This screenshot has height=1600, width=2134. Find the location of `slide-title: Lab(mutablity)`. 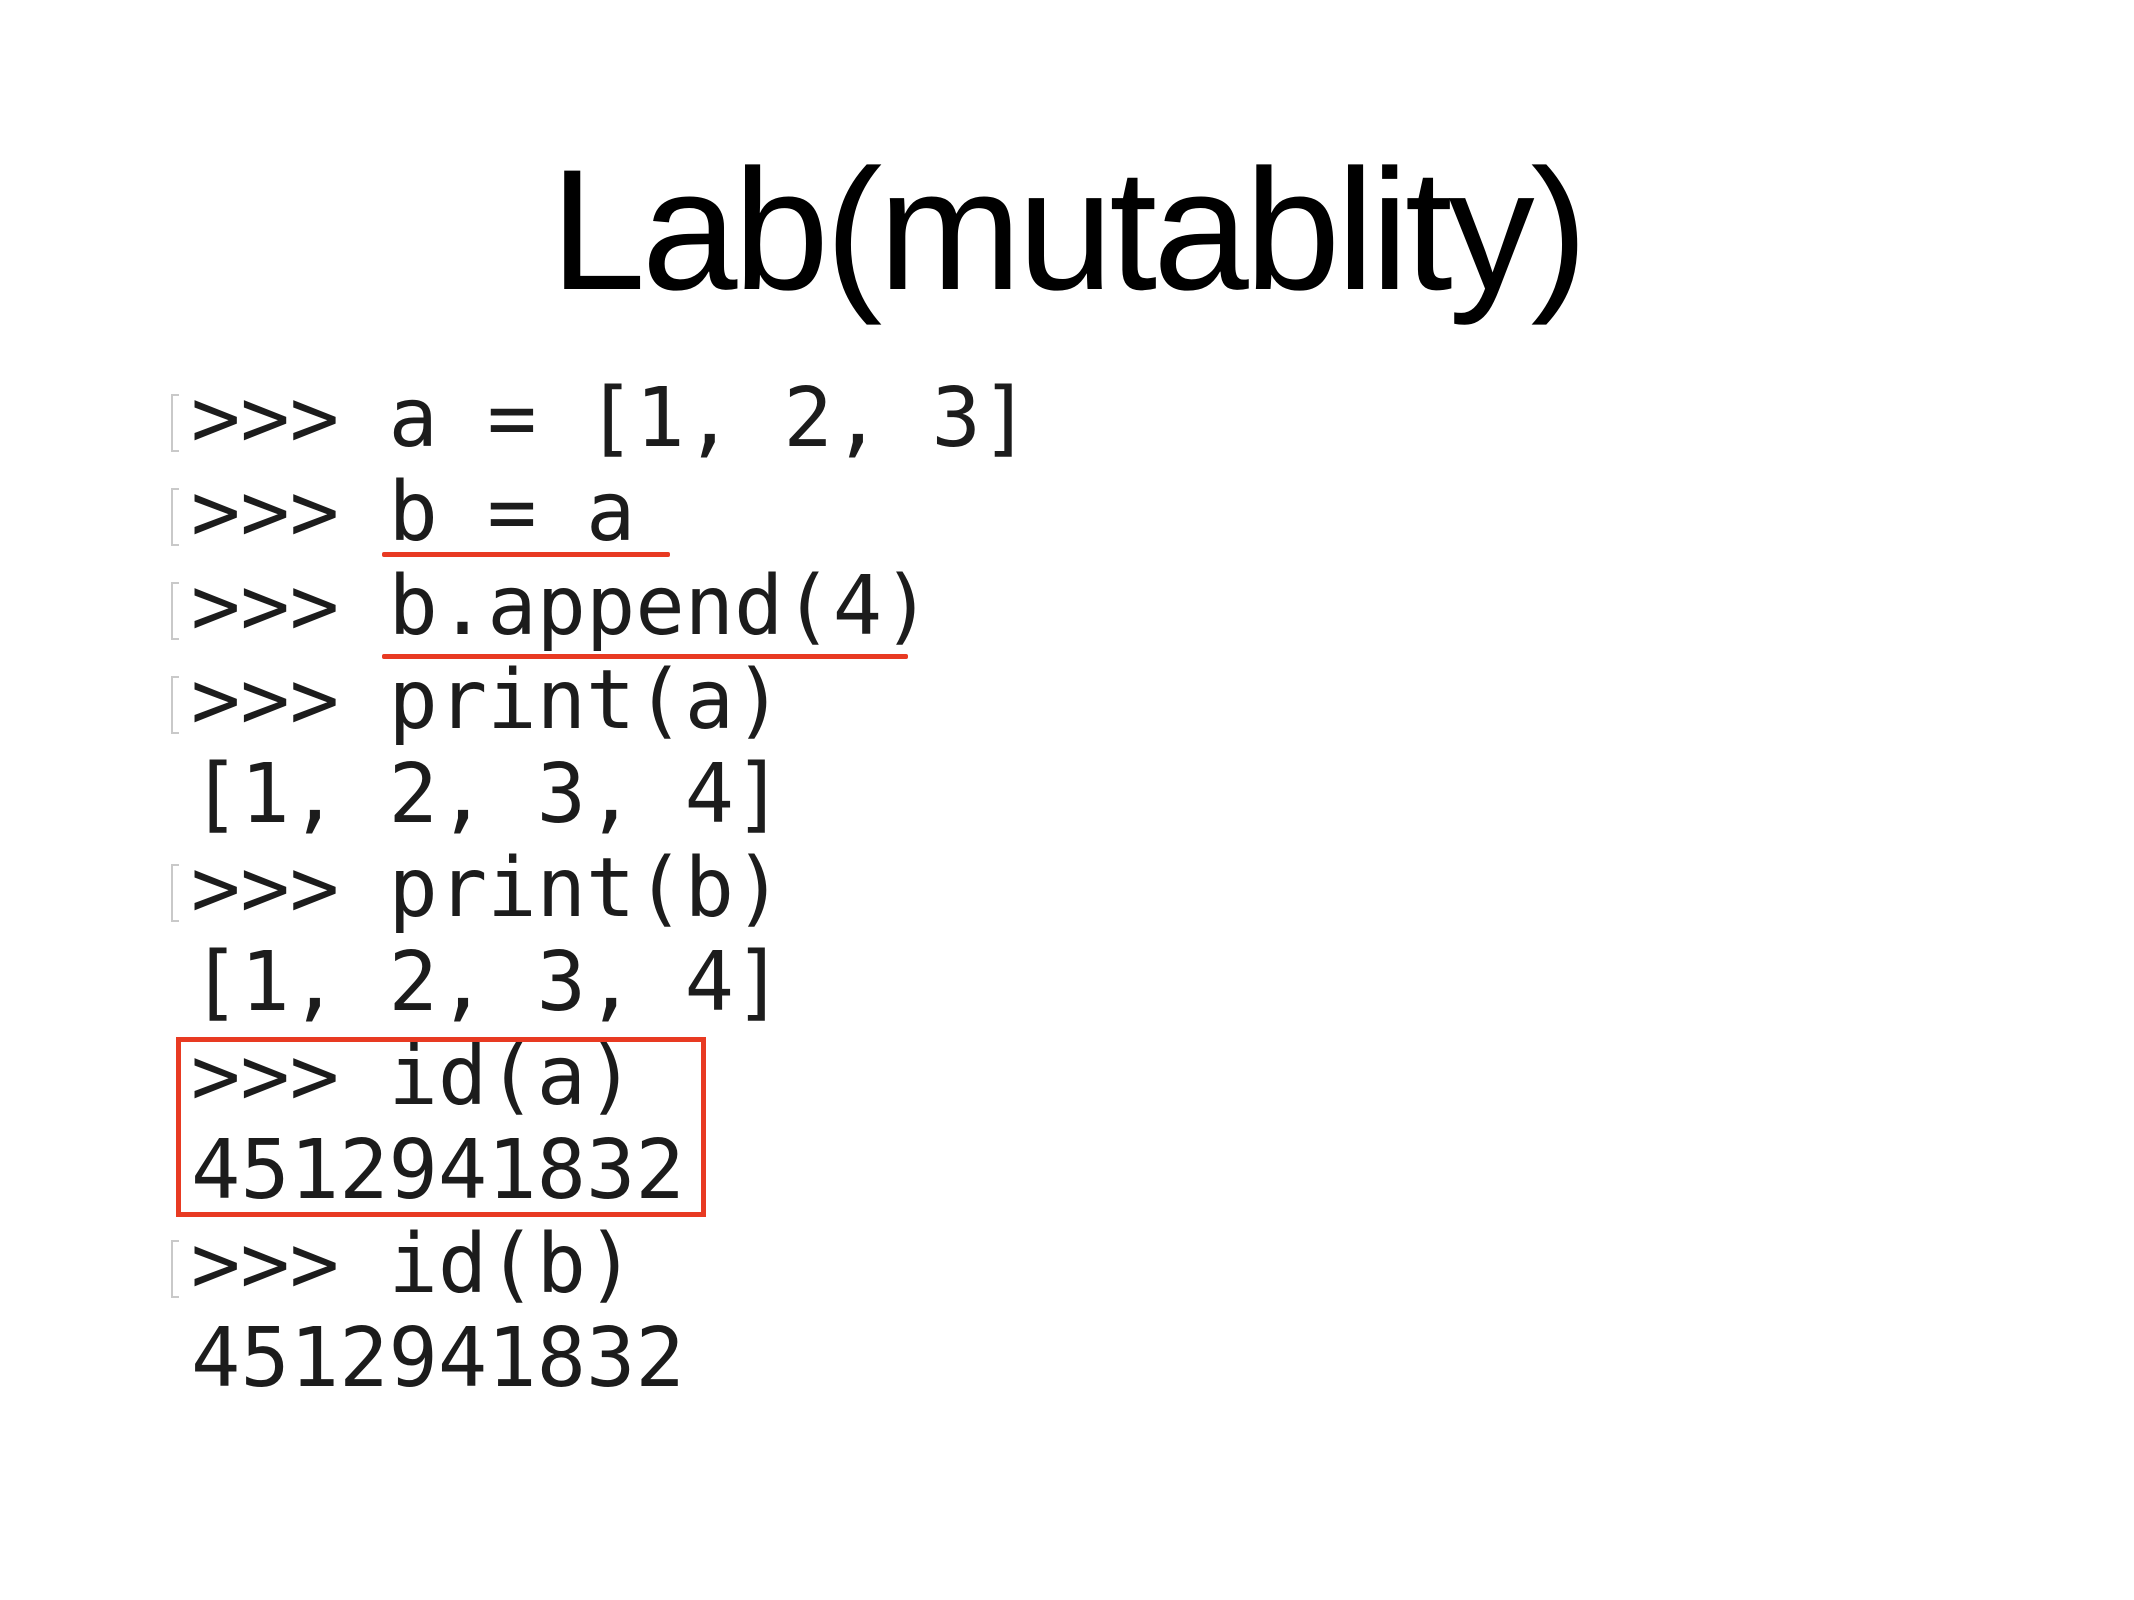

slide-title: Lab(mutablity) is located at coordinates (1069, 230).